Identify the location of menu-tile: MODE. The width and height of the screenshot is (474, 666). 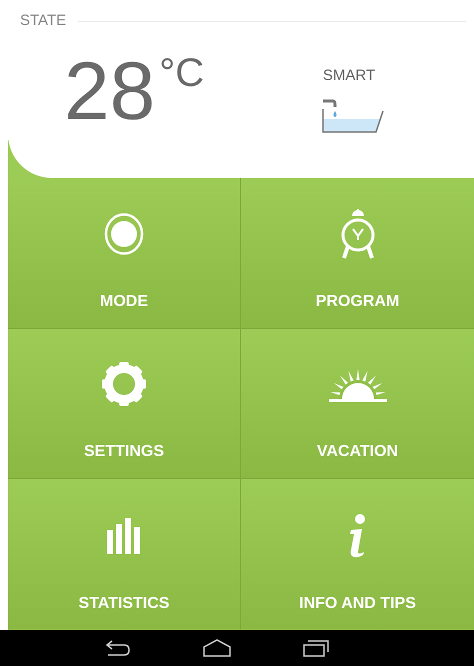
(124, 253).